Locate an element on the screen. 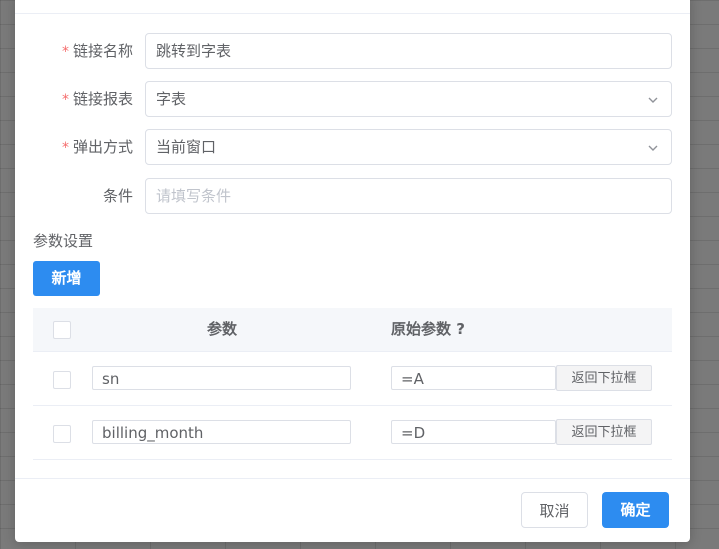  form-row-popup-mode: * 弹出方式 当前窗口 is located at coordinates (352, 147).